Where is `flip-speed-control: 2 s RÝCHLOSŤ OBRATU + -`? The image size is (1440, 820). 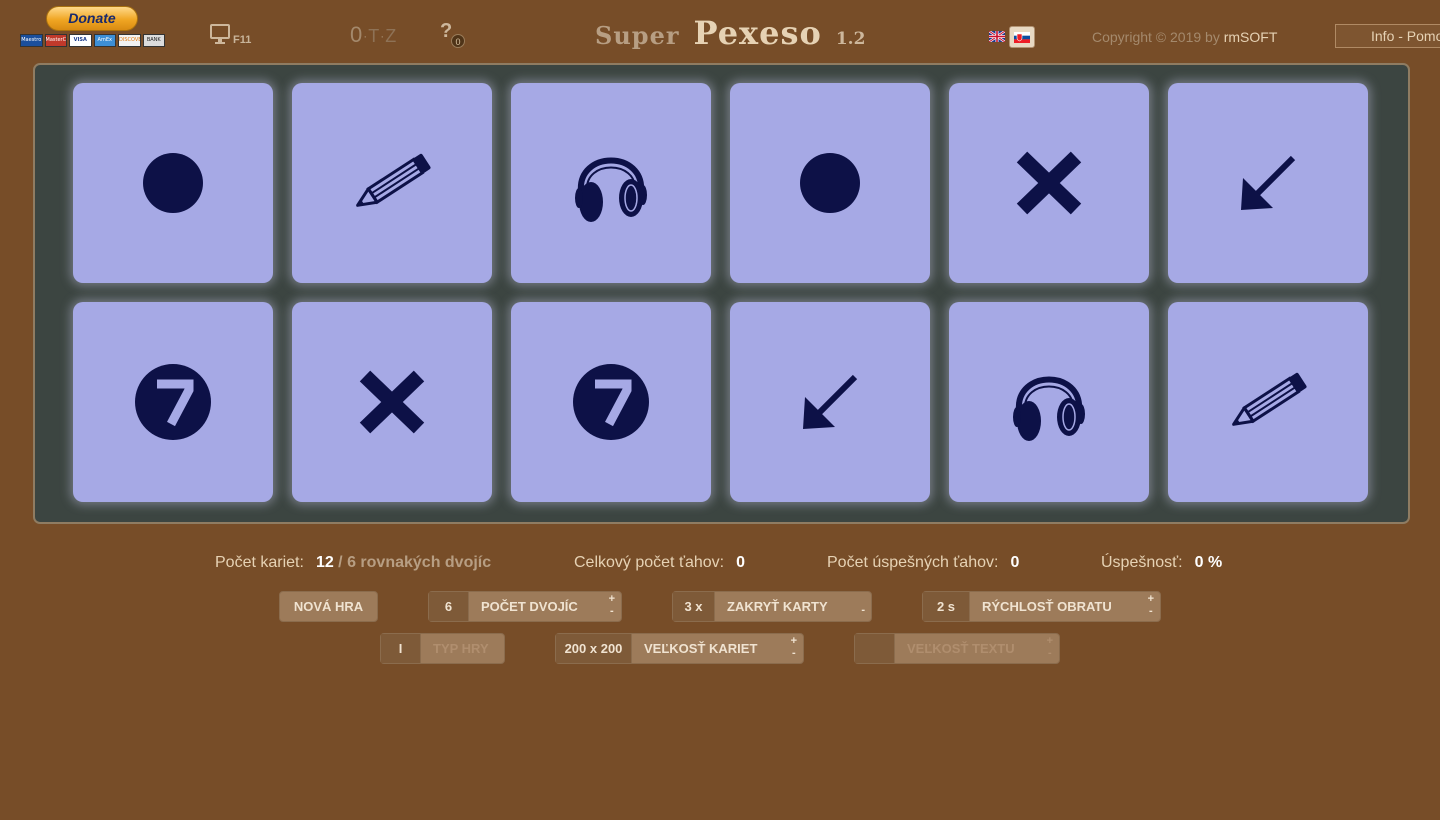
flip-speed-control: 2 s RÝCHLOSŤ OBRATU + - is located at coordinates (1041, 606).